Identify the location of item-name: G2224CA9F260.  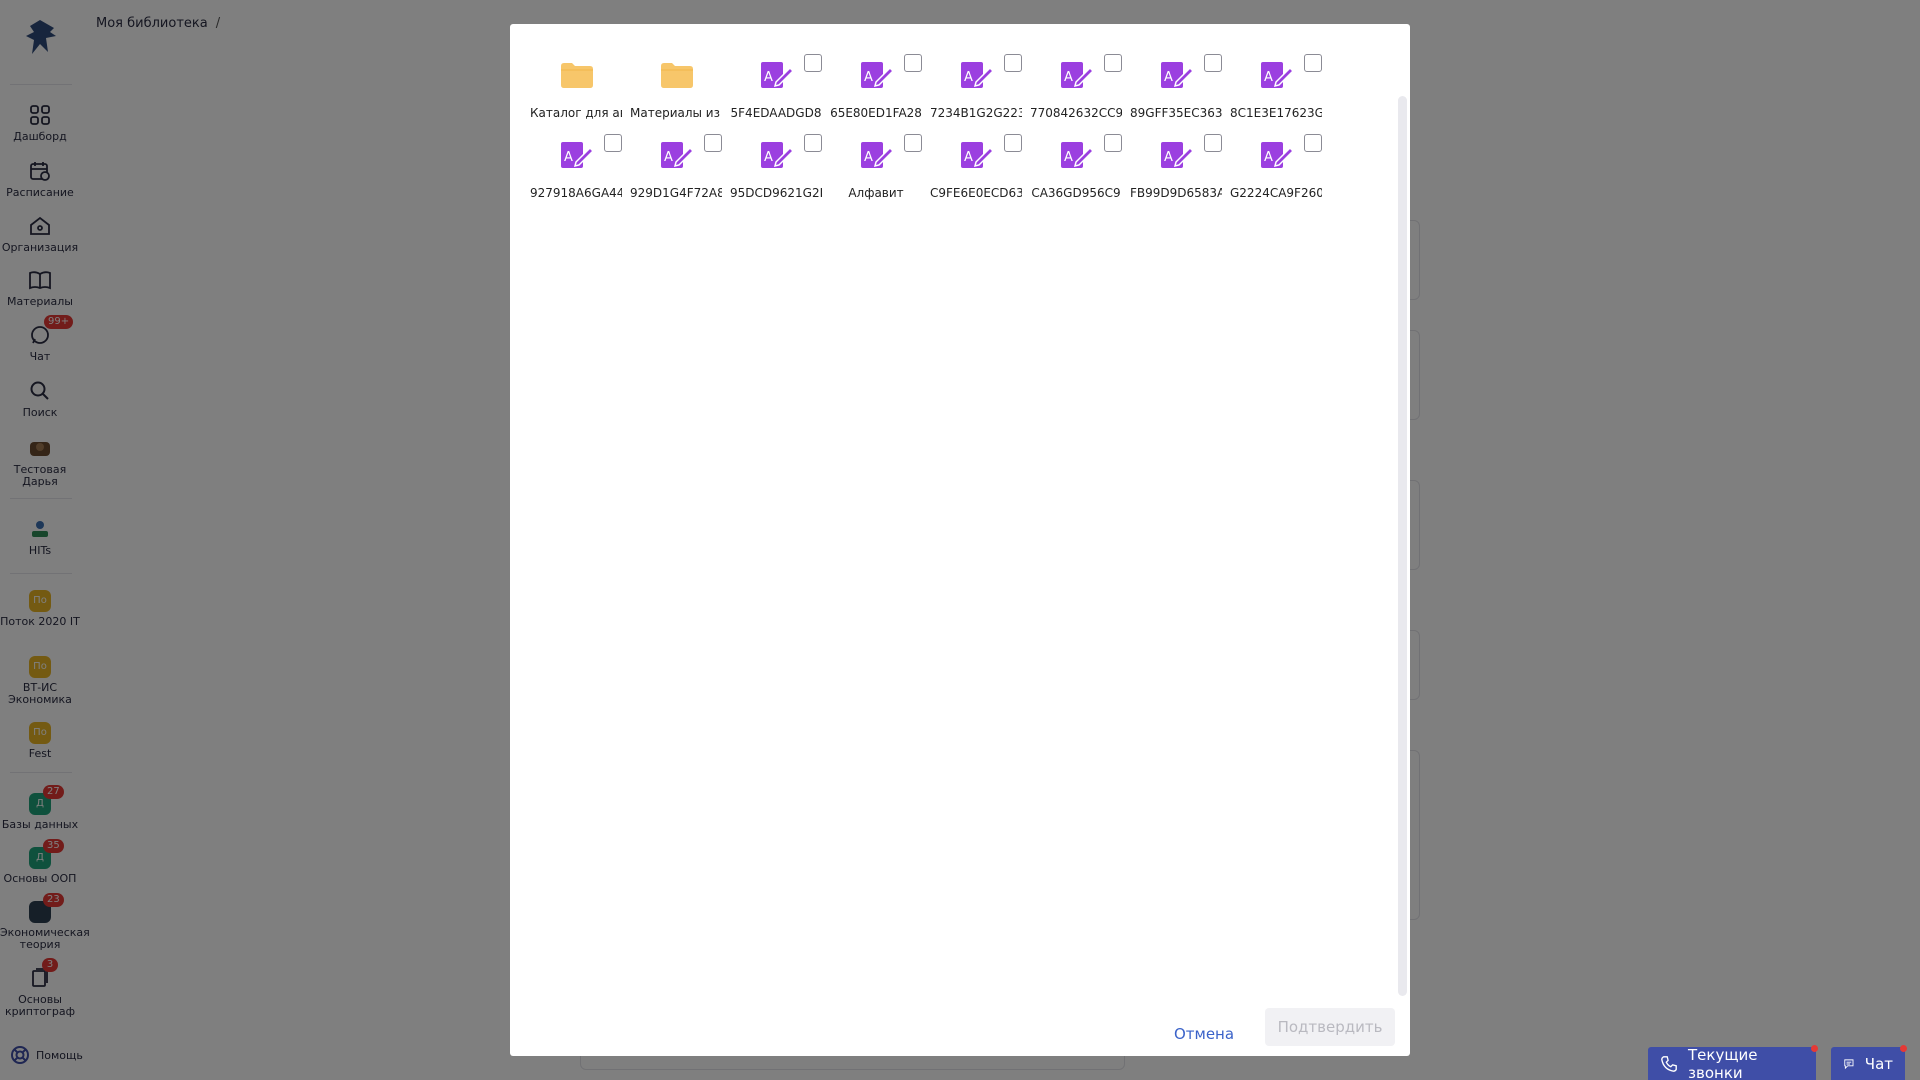
(1276, 193).